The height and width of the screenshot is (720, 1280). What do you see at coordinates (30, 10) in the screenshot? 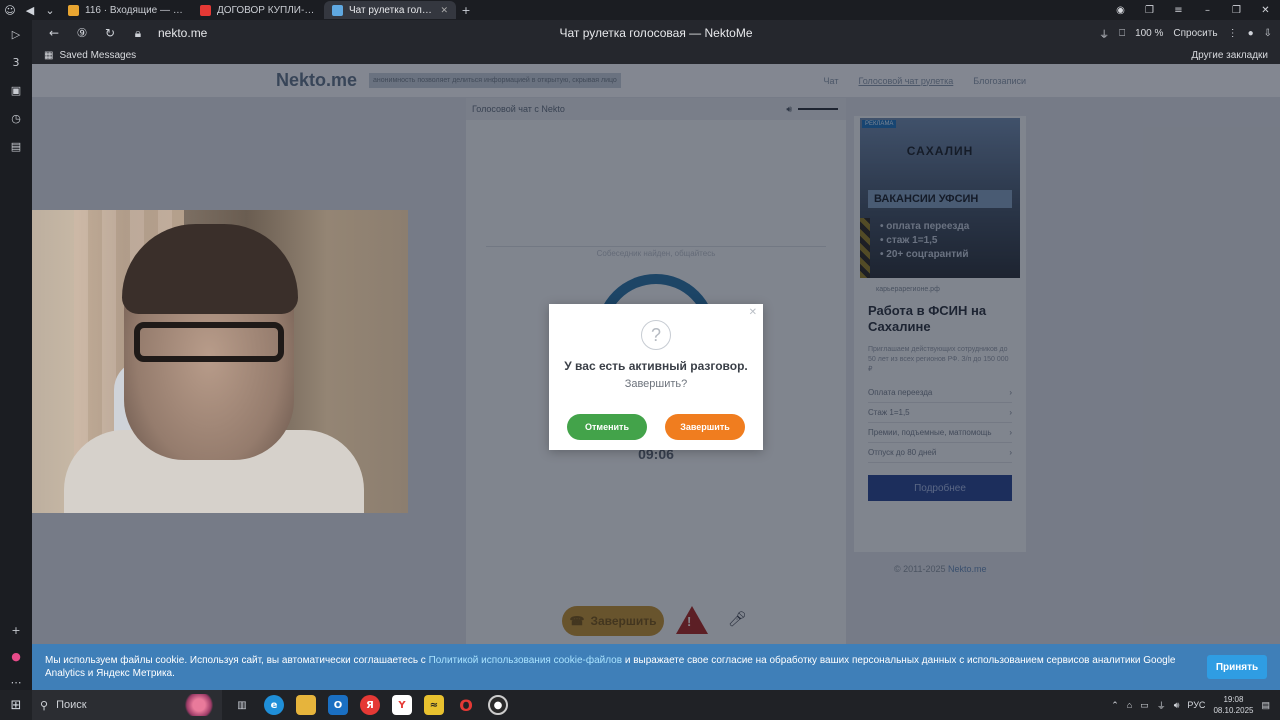
I see `audio-tab-icon: ◀` at bounding box center [30, 10].